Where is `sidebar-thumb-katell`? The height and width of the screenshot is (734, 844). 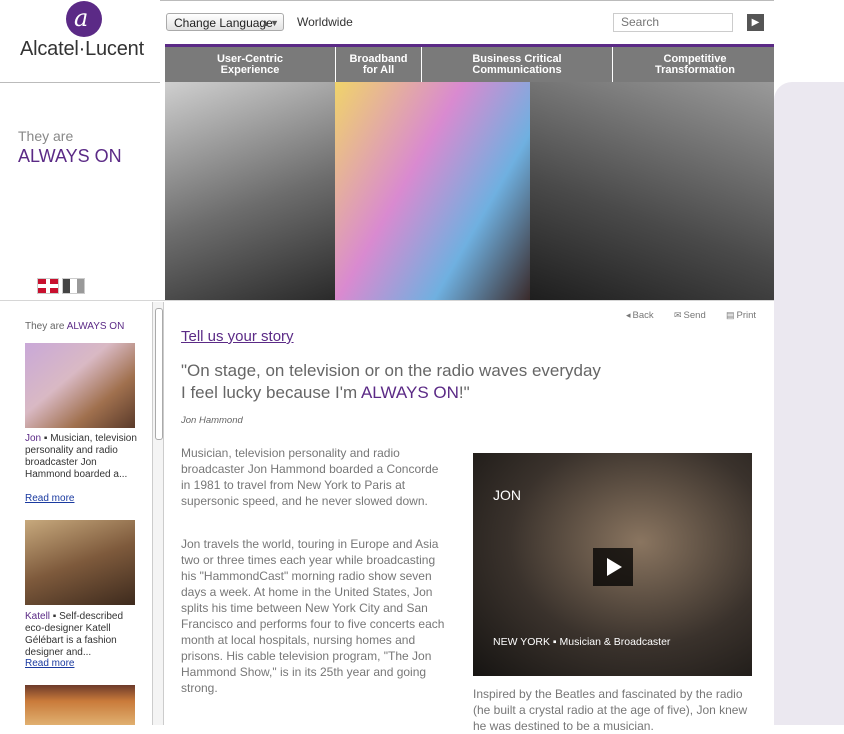 sidebar-thumb-katell is located at coordinates (80, 562).